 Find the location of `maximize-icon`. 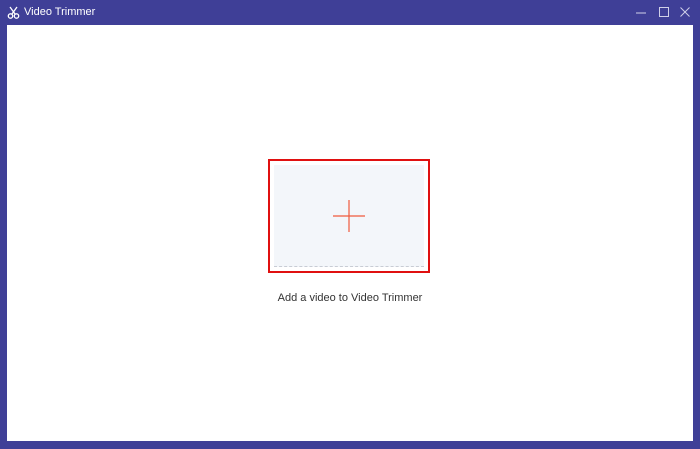

maximize-icon is located at coordinates (664, 12).